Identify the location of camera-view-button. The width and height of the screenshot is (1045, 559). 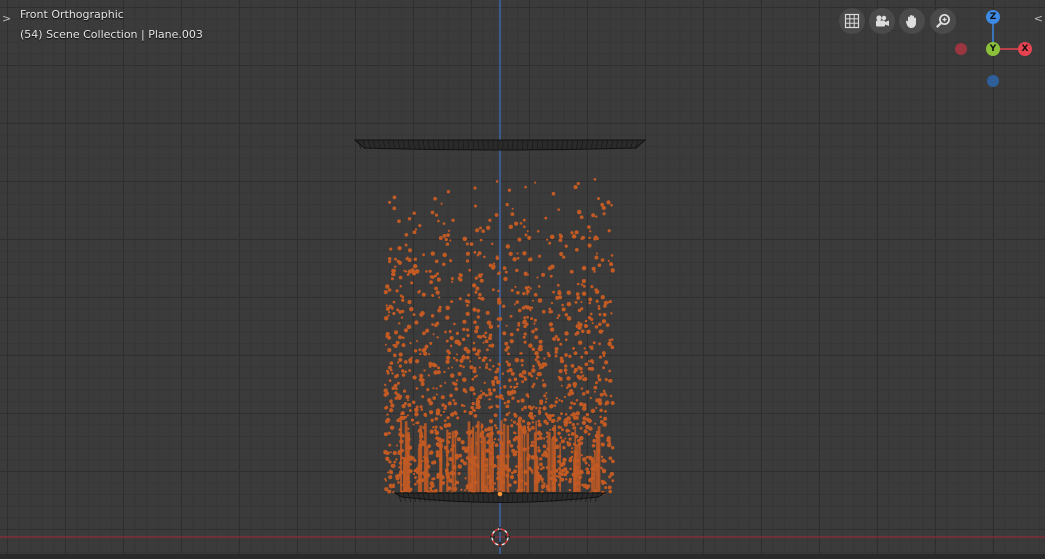
(882, 21).